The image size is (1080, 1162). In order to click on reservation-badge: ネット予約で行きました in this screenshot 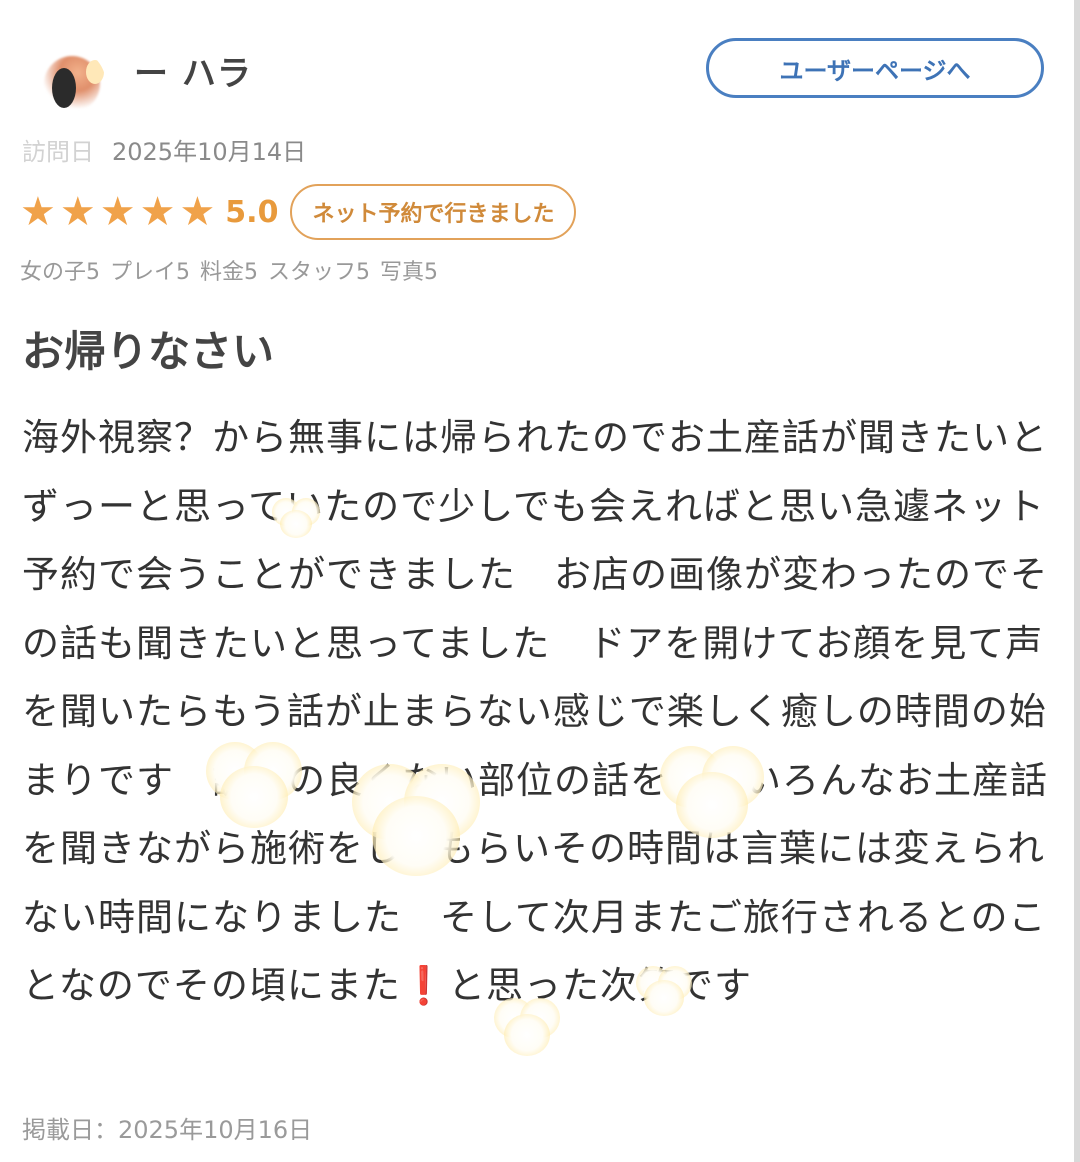, I will do `click(433, 212)`.